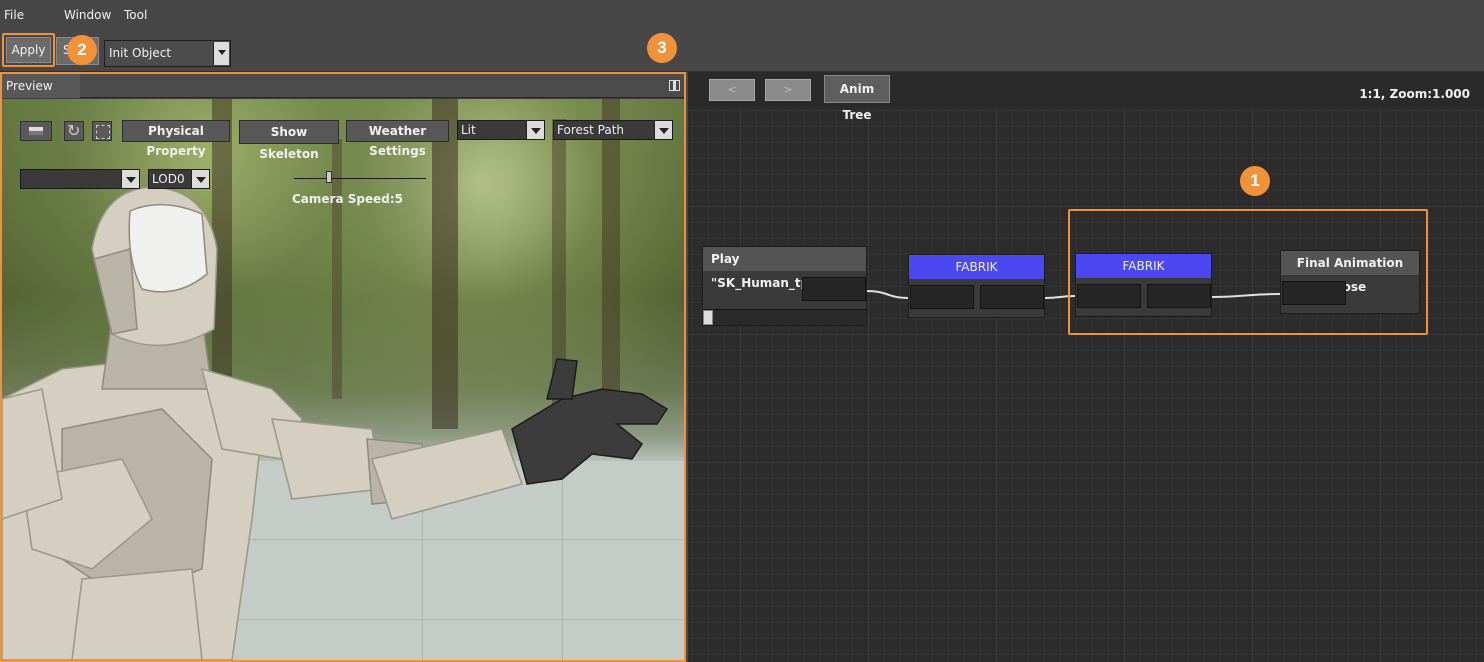 Image resolution: width=1484 pixels, height=662 pixels. Describe the element at coordinates (942, 297) in the screenshot. I see `input-pin` at that location.